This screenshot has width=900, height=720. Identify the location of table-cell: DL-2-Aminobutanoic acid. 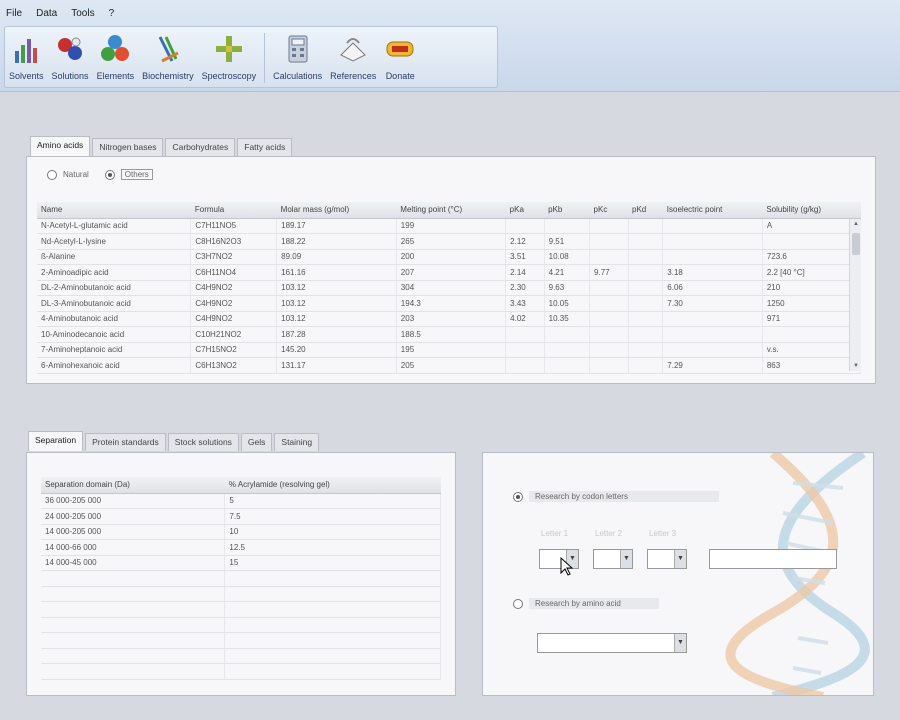
(114, 288).